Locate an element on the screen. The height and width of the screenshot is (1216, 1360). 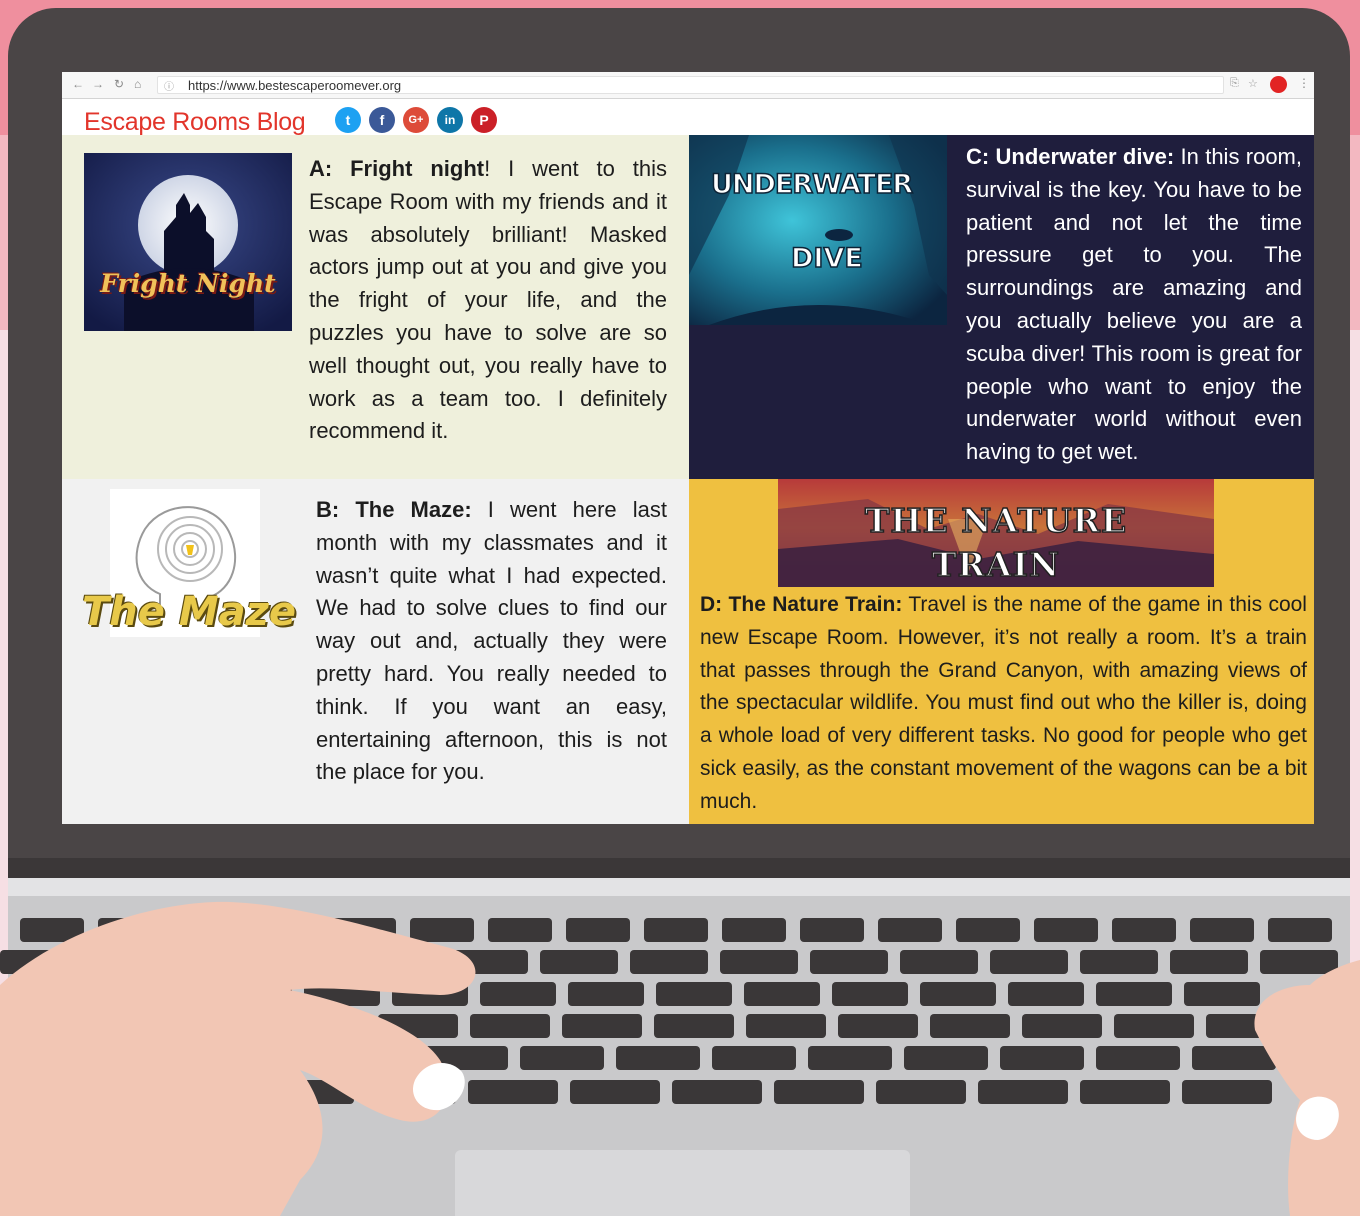
review-d-heading: D: The Nature Train: is located at coordinates (801, 604).